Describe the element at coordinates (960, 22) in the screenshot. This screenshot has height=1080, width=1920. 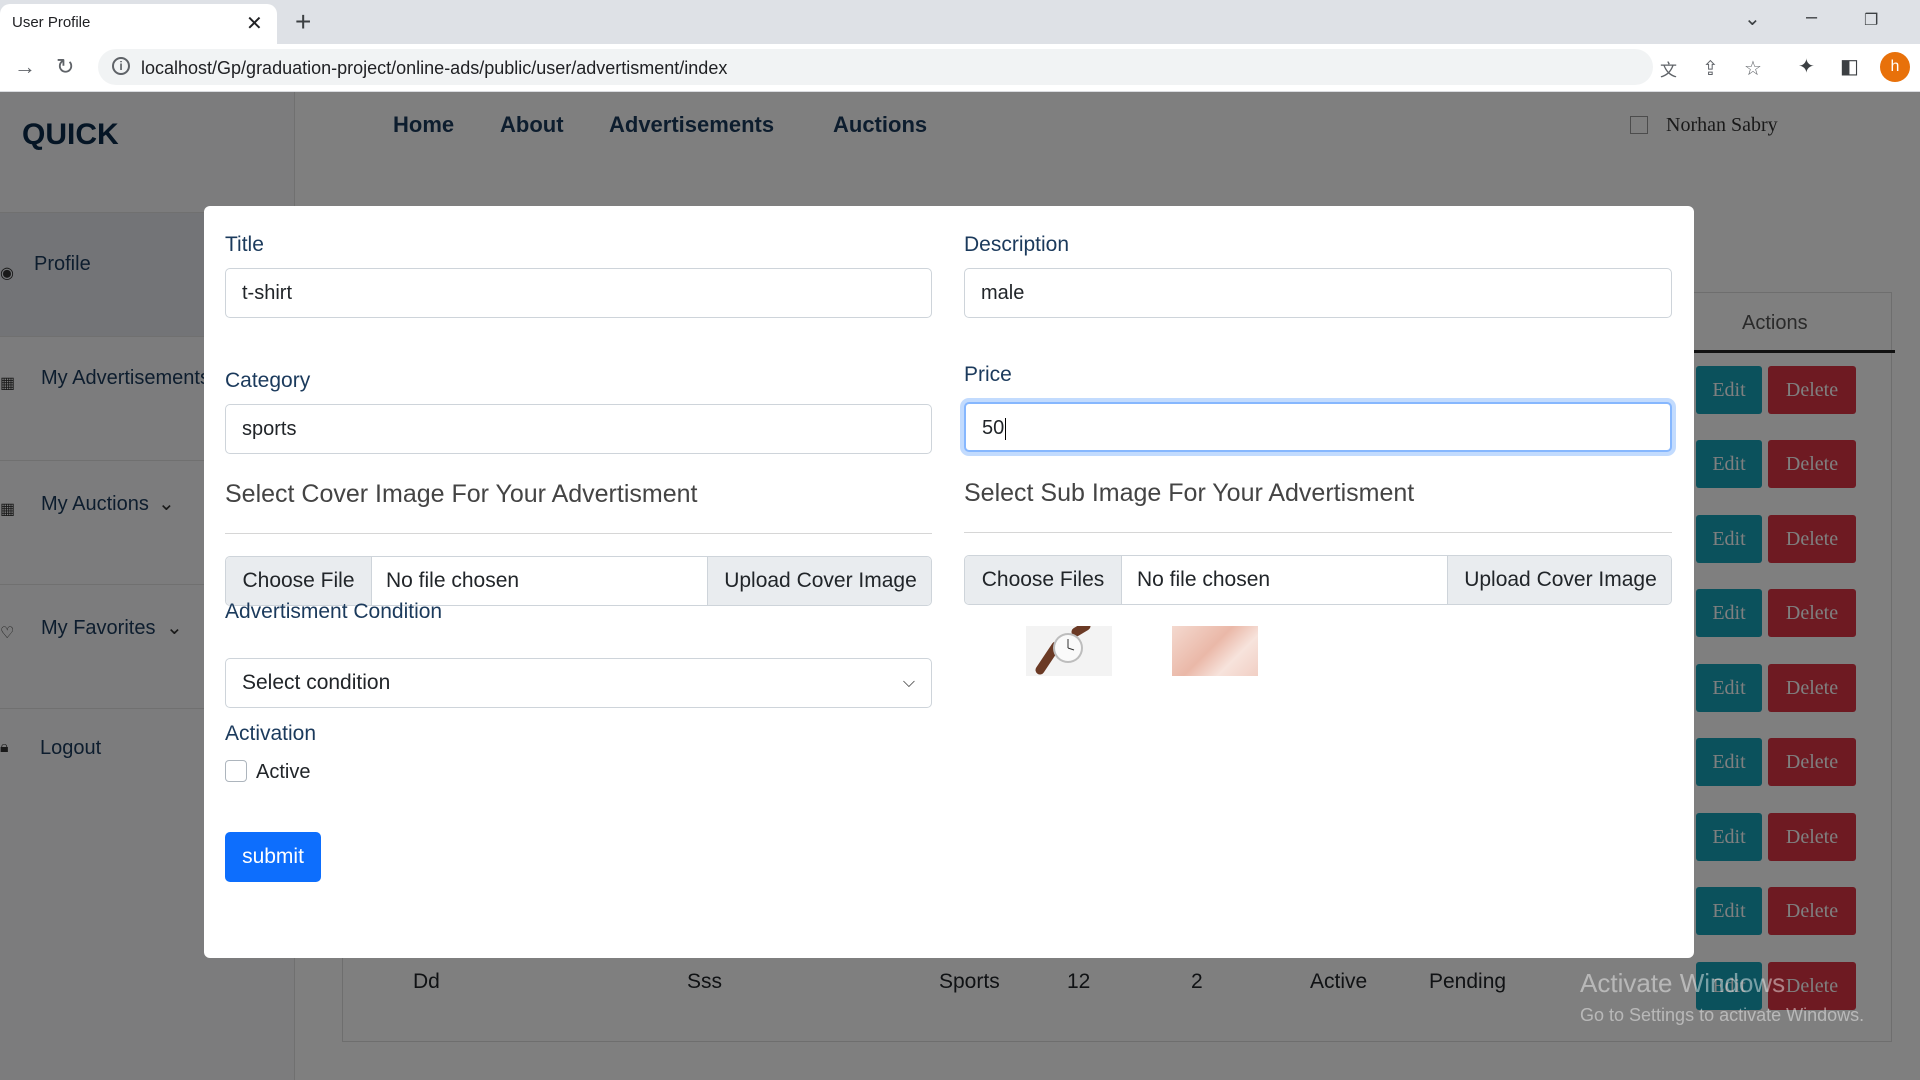
I see `browser-tabstrip: User Profile ✕ + ⌄ – ❐` at that location.